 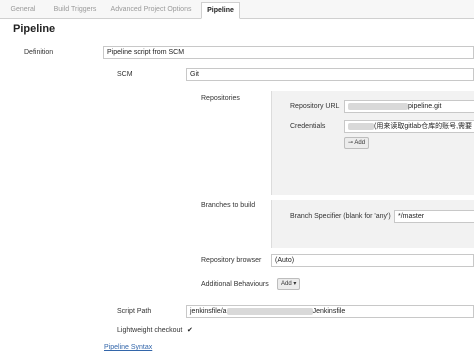 What do you see at coordinates (128, 347) in the screenshot?
I see `pipeline-syntax-link: Pipeline Syntax` at bounding box center [128, 347].